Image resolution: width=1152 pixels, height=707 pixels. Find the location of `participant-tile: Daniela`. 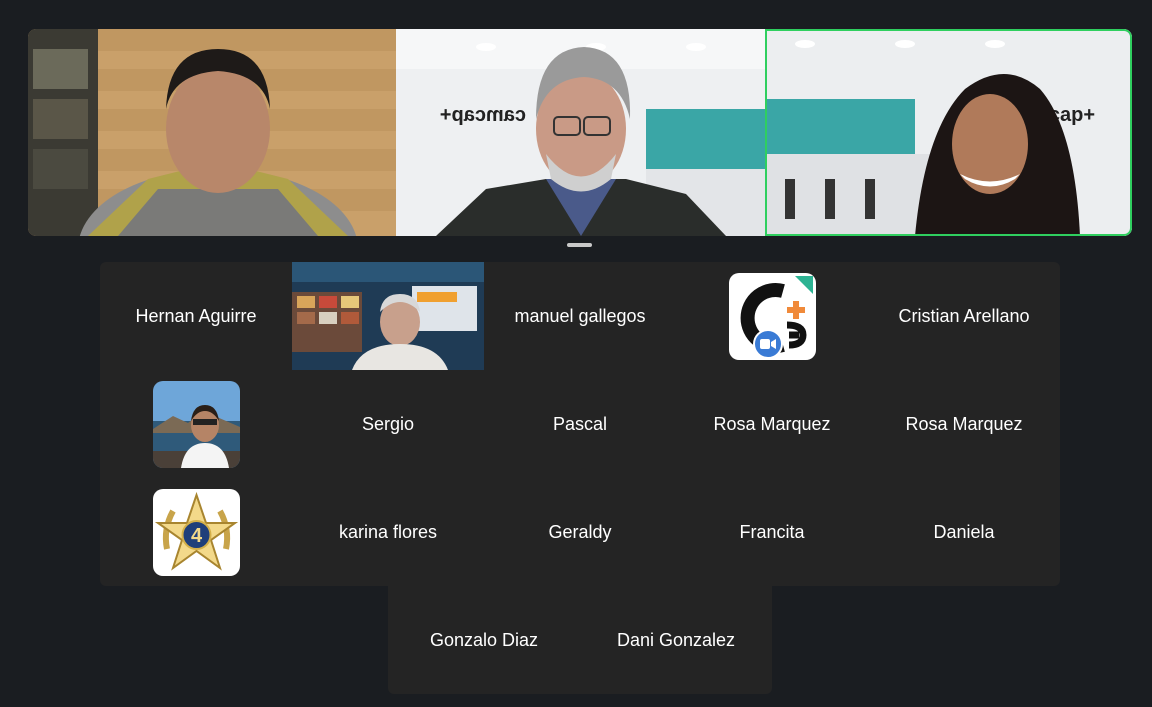

participant-tile: Daniela is located at coordinates (964, 532).